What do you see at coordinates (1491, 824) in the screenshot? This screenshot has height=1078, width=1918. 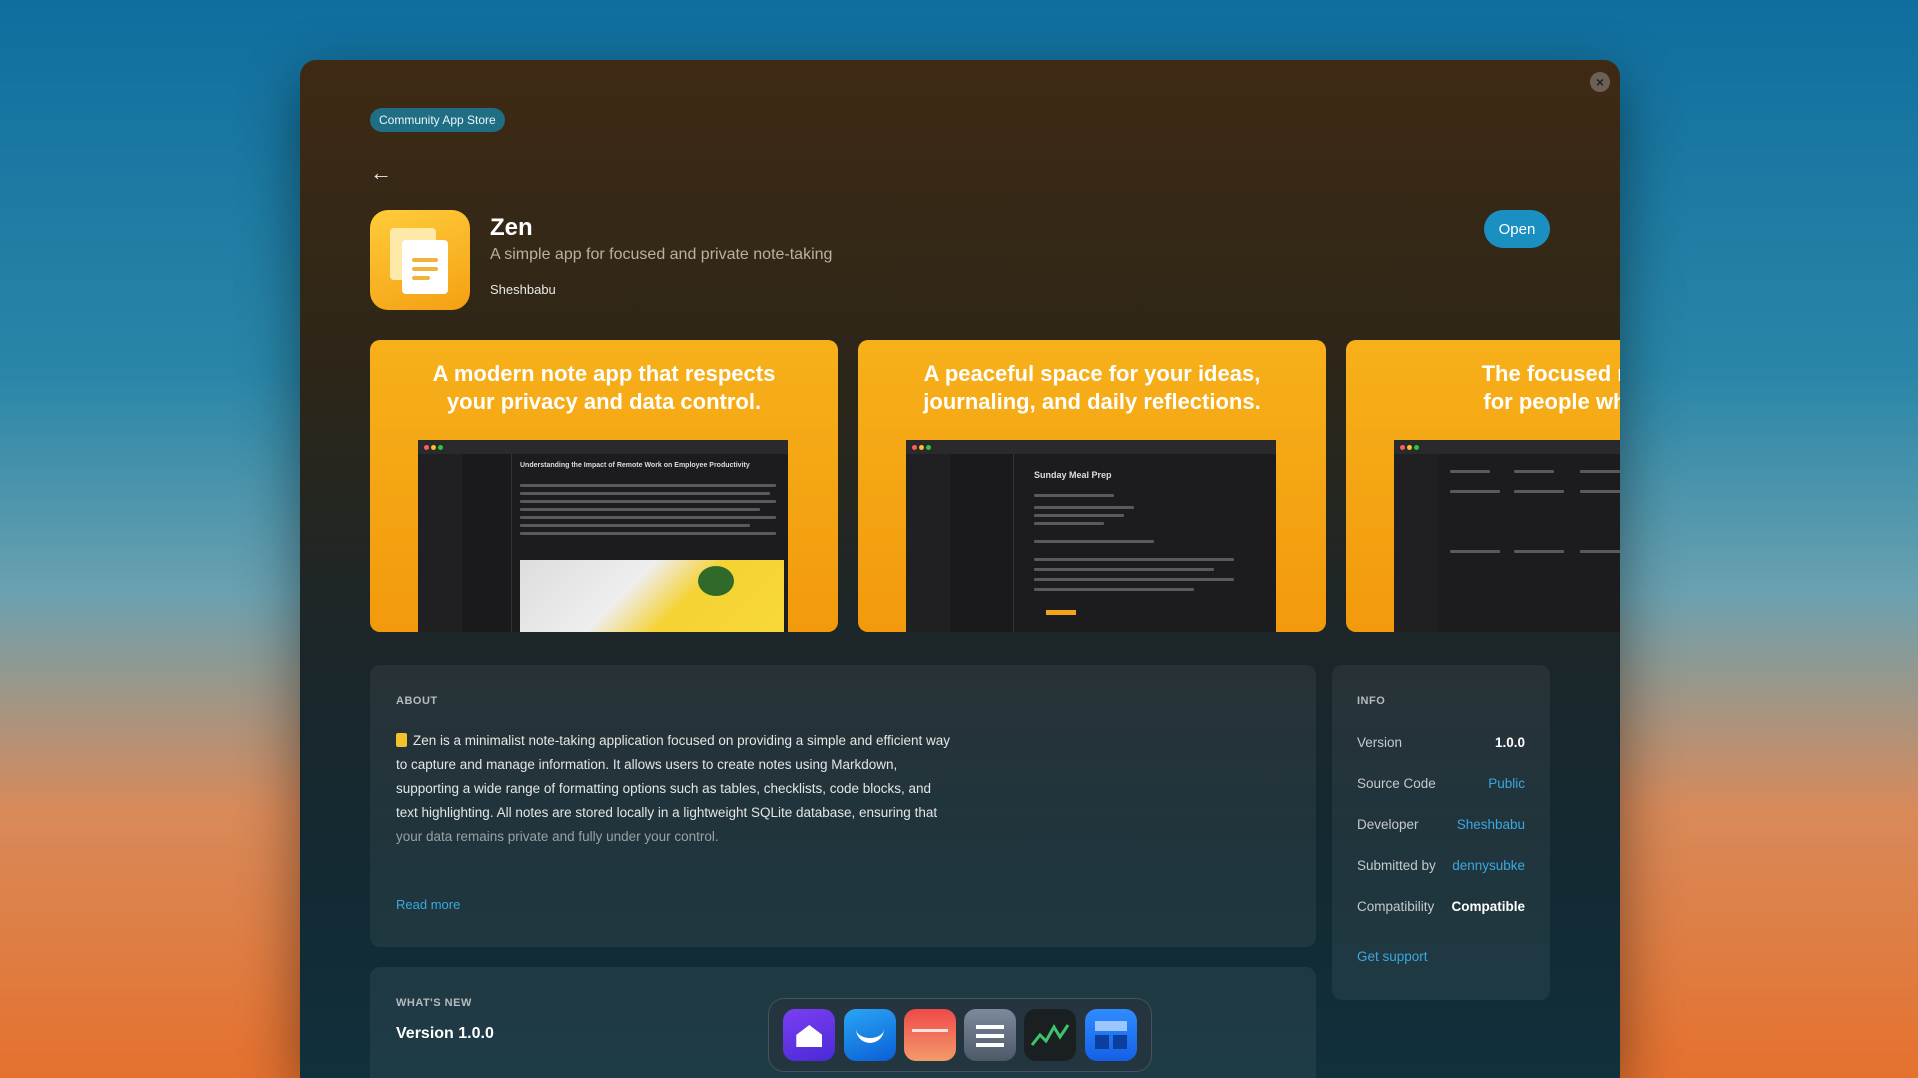 I see `developer-link: Sheshbabu` at bounding box center [1491, 824].